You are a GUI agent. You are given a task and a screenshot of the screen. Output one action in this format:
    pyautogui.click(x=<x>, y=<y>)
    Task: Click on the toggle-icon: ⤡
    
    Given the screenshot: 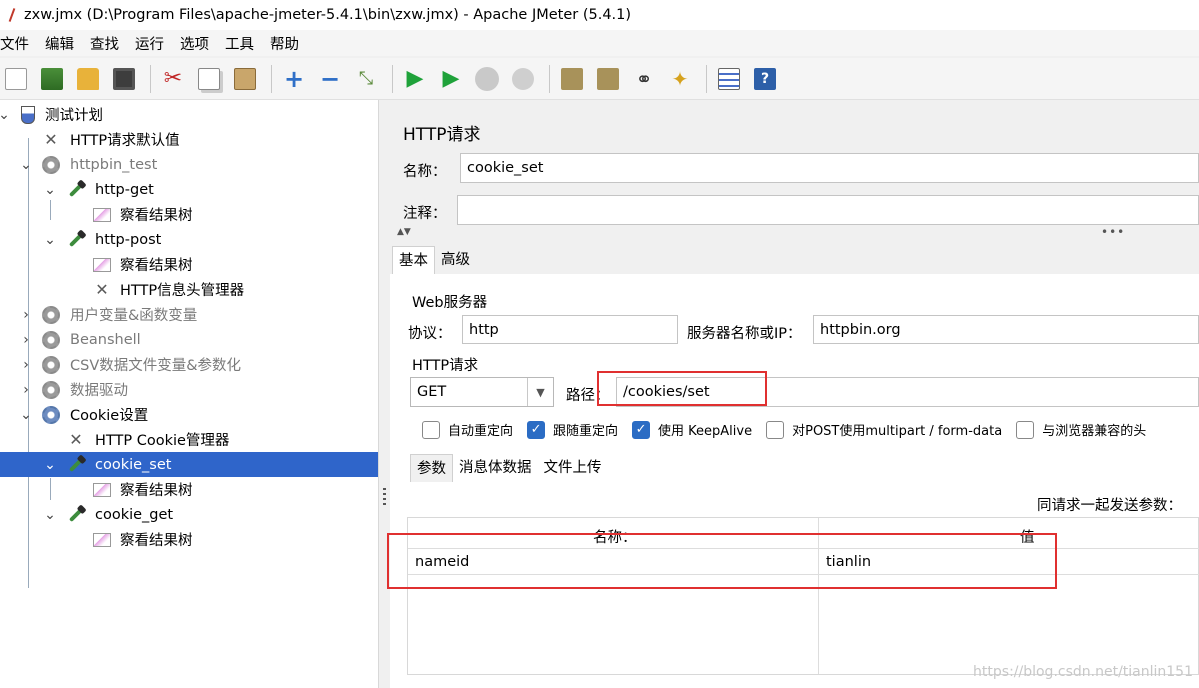 What is the action you would take?
    pyautogui.click(x=366, y=79)
    